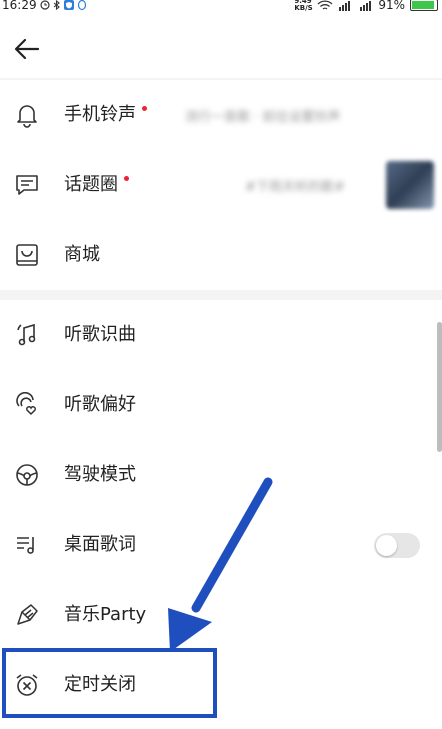 The height and width of the screenshot is (729, 442). What do you see at coordinates (82, 254) in the screenshot?
I see `menu-label: 商城` at bounding box center [82, 254].